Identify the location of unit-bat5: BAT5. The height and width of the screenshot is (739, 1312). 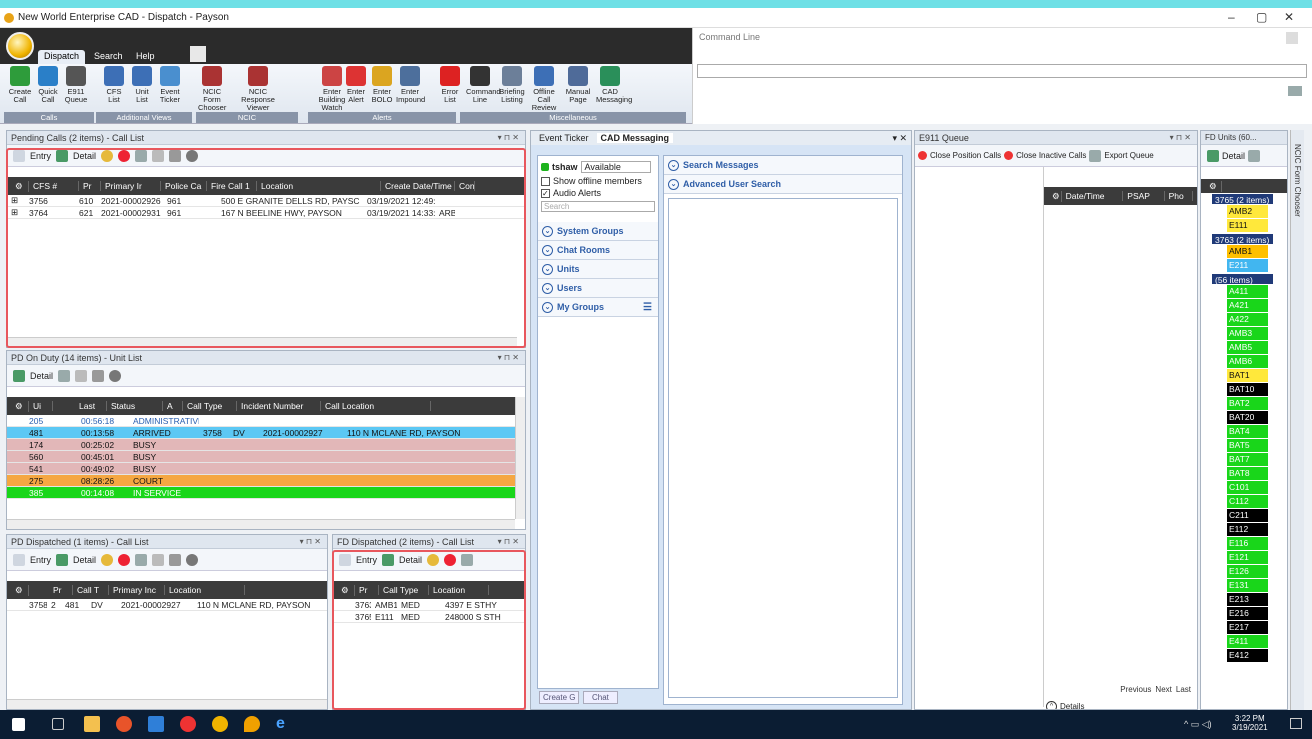
(1247, 445).